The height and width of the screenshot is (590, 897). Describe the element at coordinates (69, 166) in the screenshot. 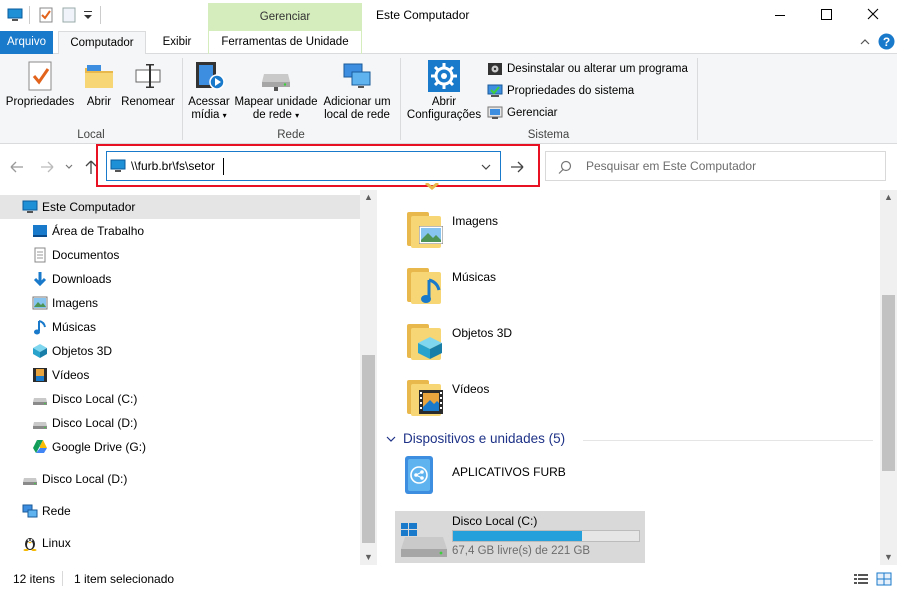

I see `recent-locations-chevron-icon` at that location.